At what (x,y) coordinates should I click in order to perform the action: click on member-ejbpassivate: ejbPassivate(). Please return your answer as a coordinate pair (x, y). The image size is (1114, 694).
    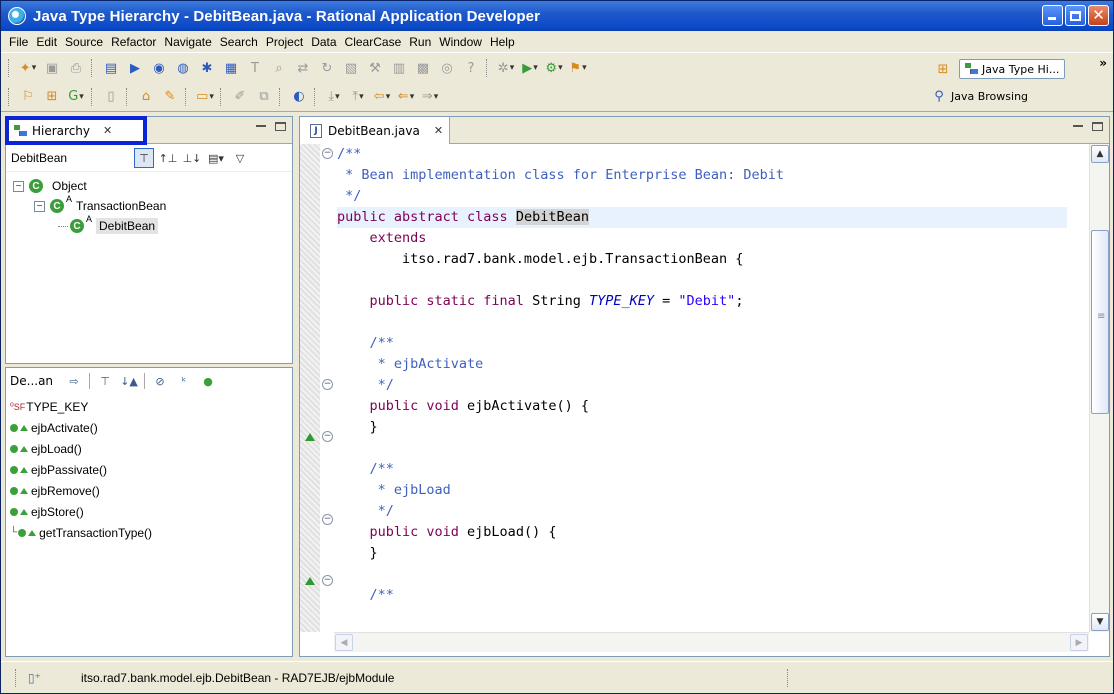
    Looking at the image, I should click on (149, 469).